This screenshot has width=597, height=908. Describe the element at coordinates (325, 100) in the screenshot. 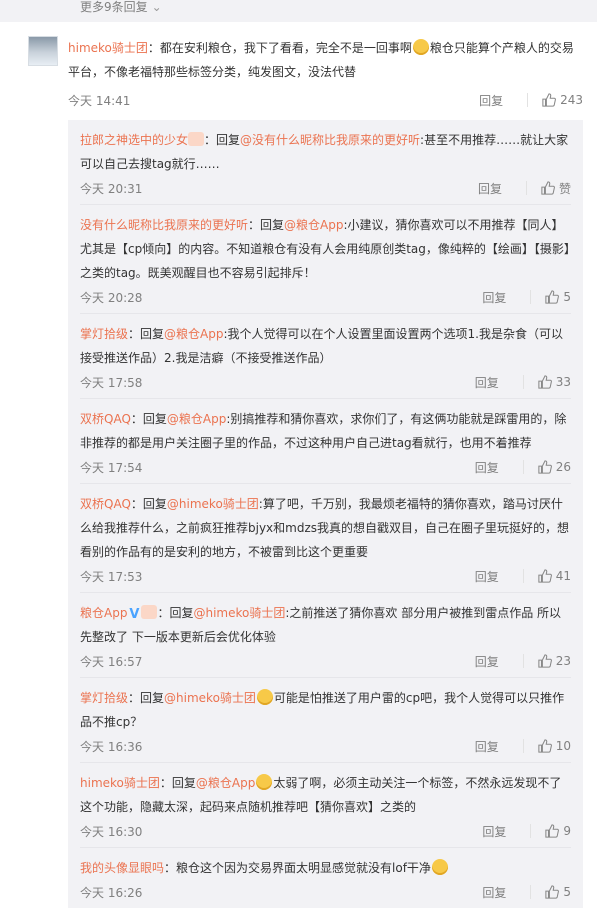

I see `comment-meta: 今天 14:41 回复 243` at that location.